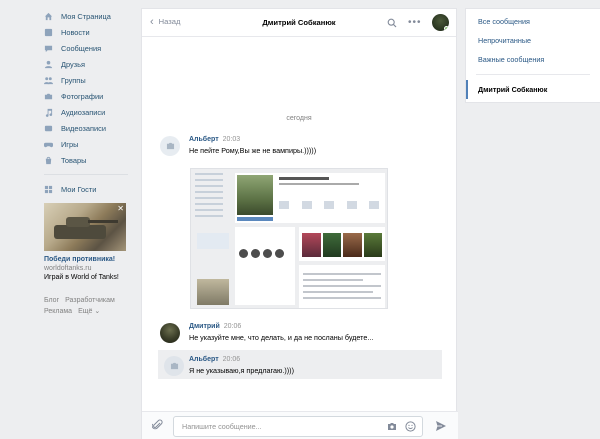 The image size is (600, 439). What do you see at coordinates (48, 96) in the screenshot?
I see `photos-icon` at bounding box center [48, 96].